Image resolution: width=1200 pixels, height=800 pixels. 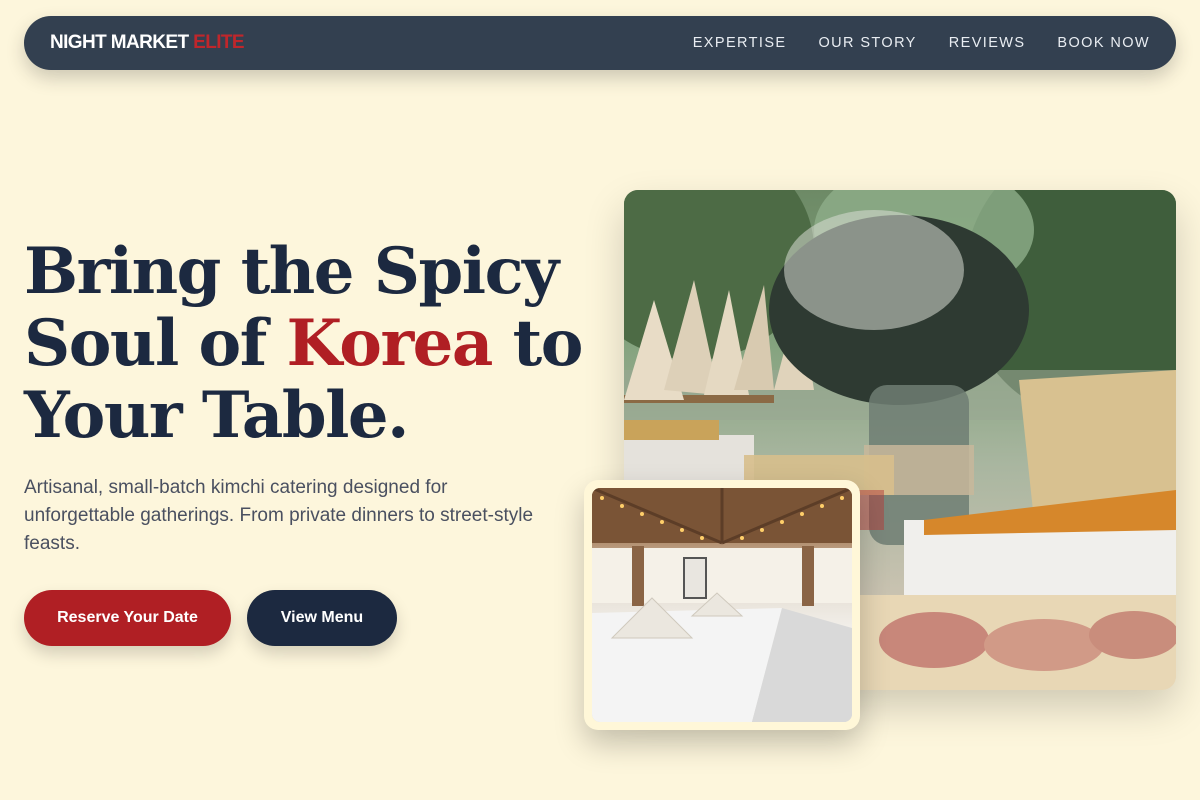 I want to click on nav-link-our-story: OUR STORY, so click(x=867, y=43).